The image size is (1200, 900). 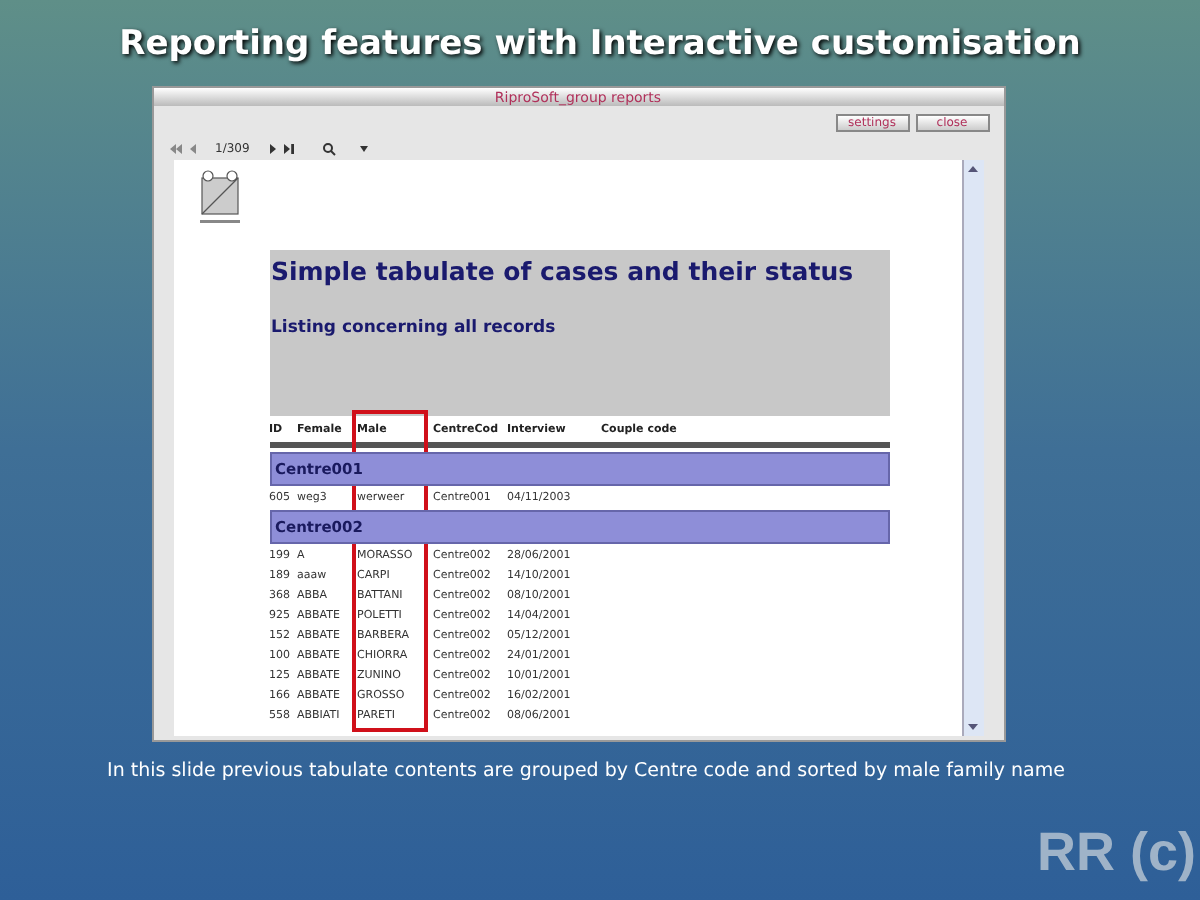 I want to click on next-page-icon, so click(x=272, y=148).